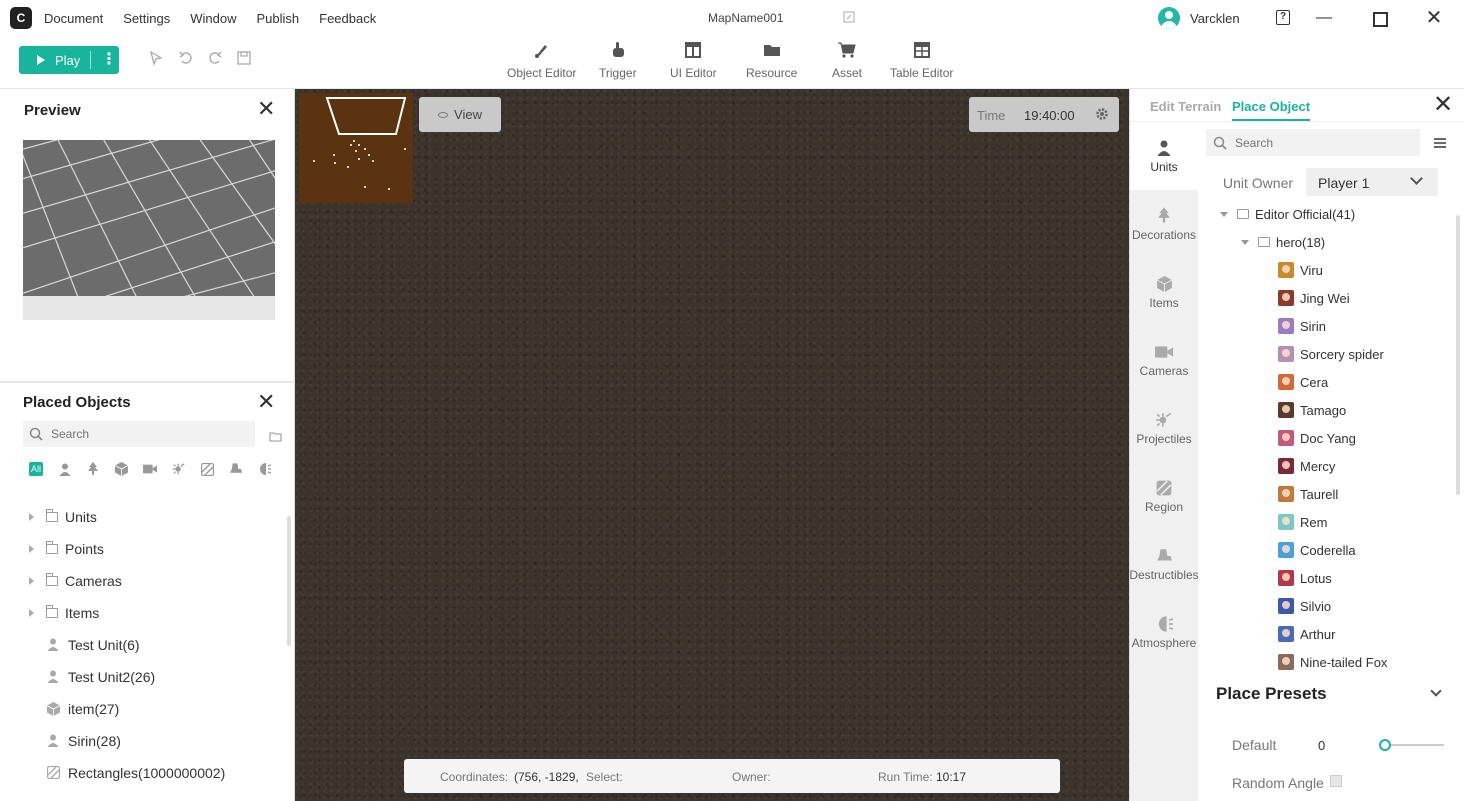 The image size is (1464, 801). I want to click on filter-item-icon, so click(122, 469).